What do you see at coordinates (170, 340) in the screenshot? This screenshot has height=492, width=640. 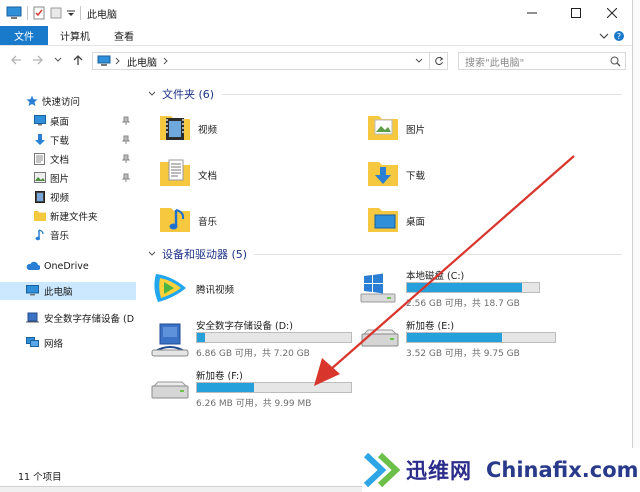 I see `usb-storage-icon` at bounding box center [170, 340].